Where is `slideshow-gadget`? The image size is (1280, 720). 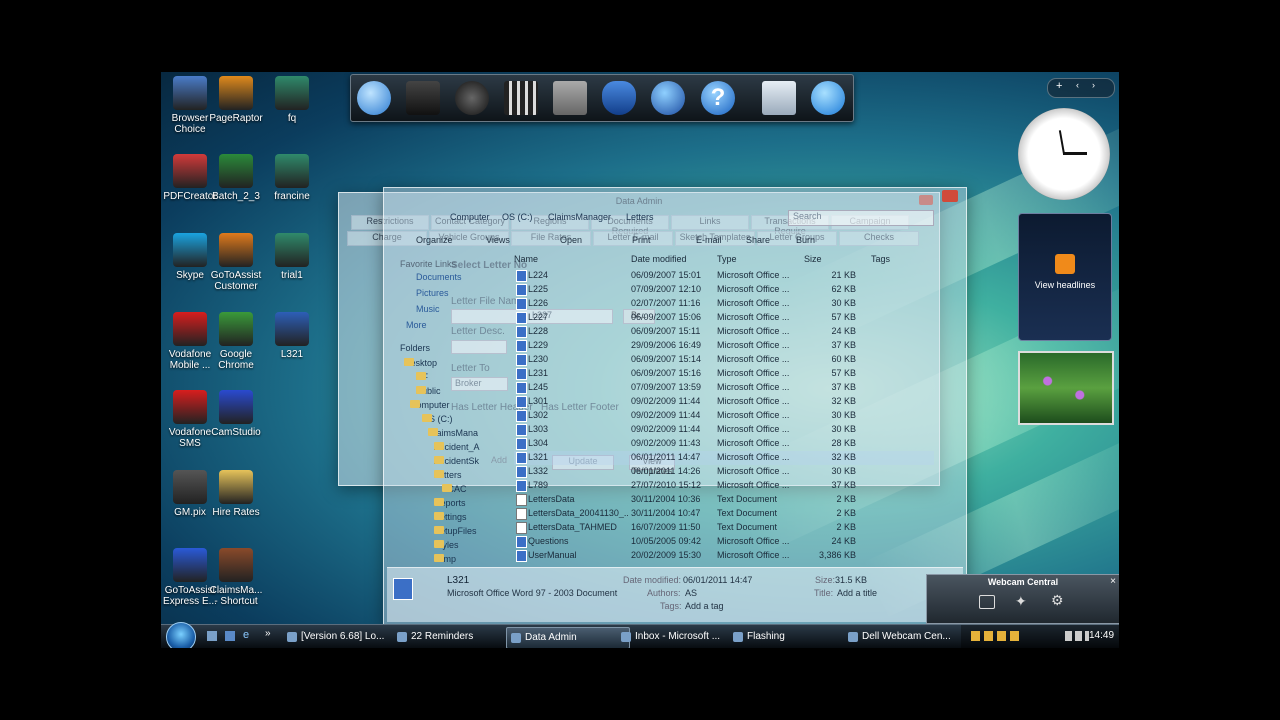
slideshow-gadget is located at coordinates (1066, 388).